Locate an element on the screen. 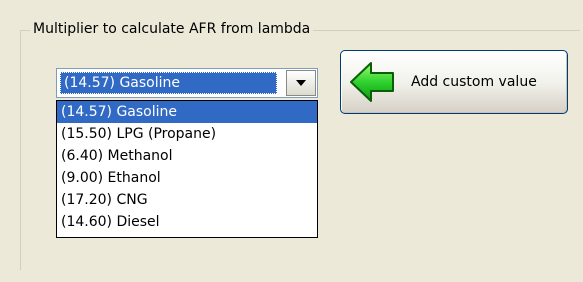 This screenshot has width=583, height=282. add-custom-value-button: Add custom value is located at coordinates (454, 82).